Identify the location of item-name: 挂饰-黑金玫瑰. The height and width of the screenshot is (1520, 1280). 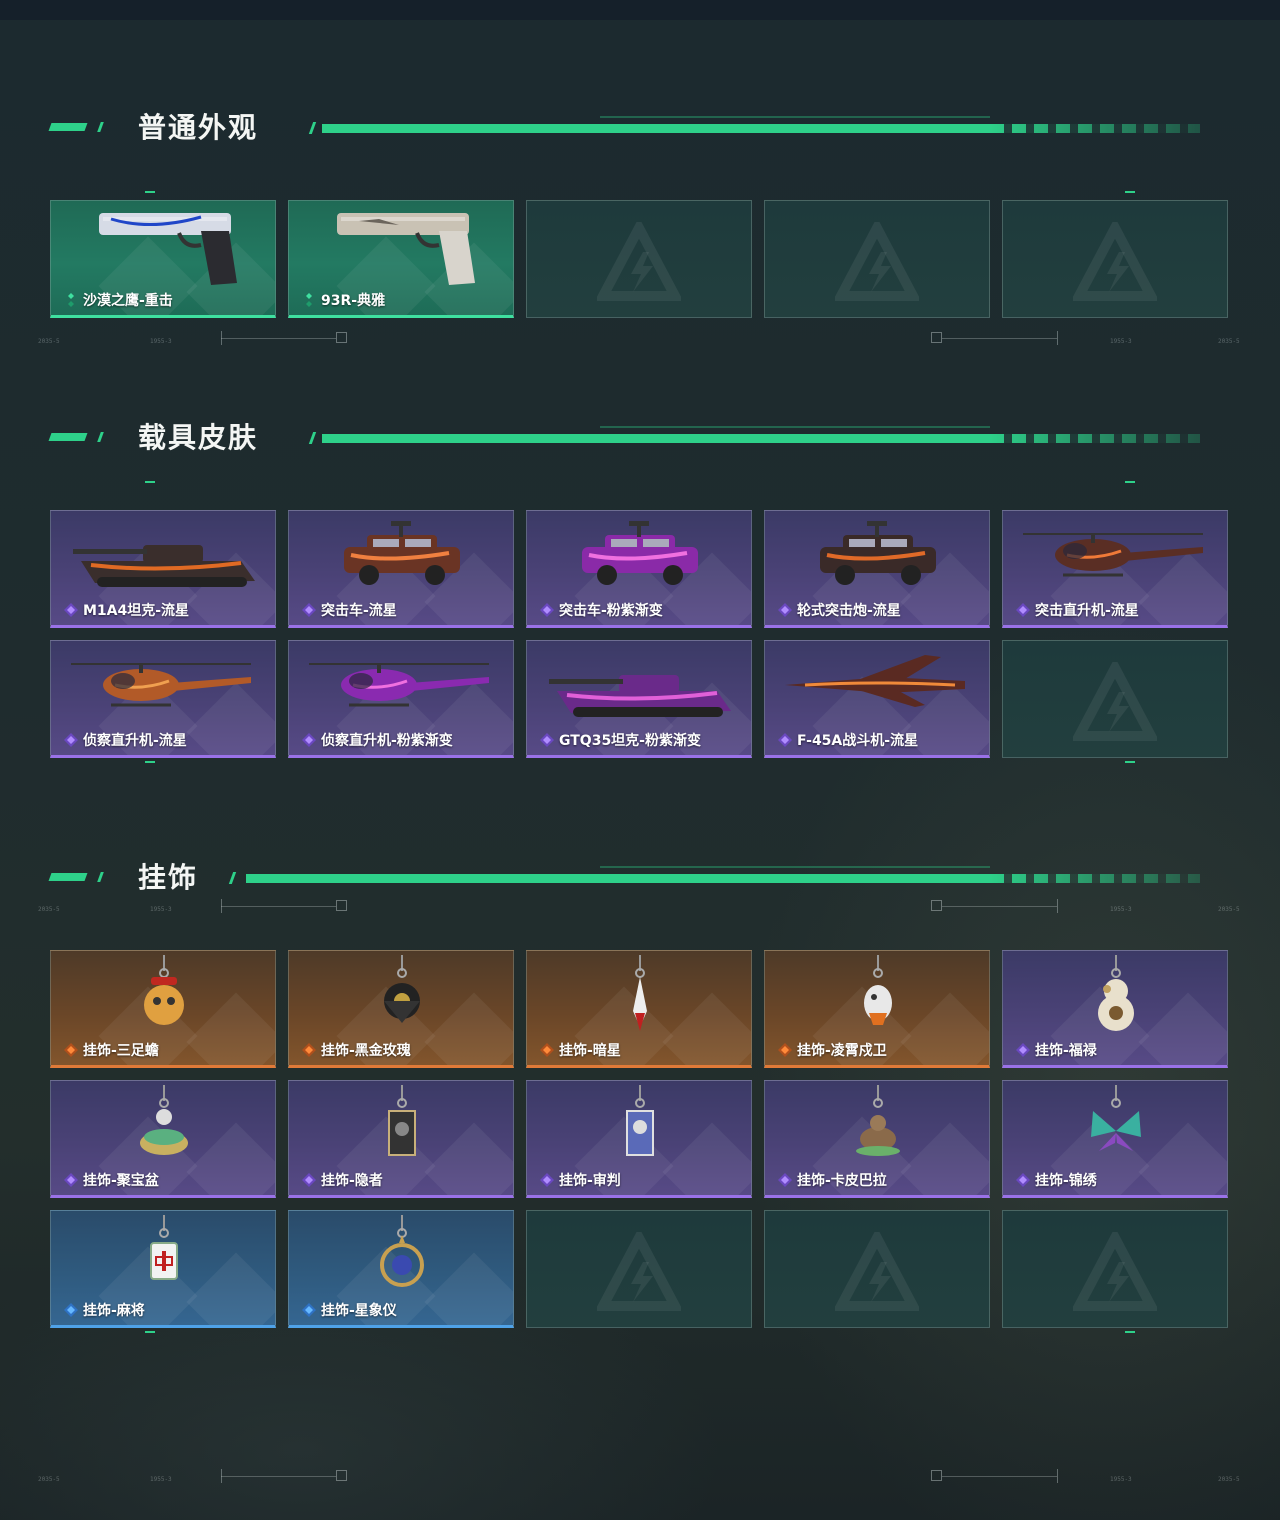
(366, 1051).